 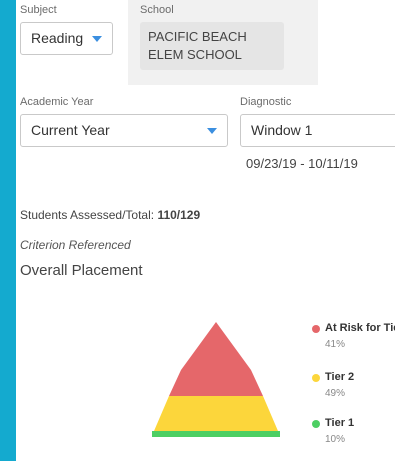 I want to click on school-field: PACIFIC BEACH ELEM SCHOOL, so click(x=212, y=46).